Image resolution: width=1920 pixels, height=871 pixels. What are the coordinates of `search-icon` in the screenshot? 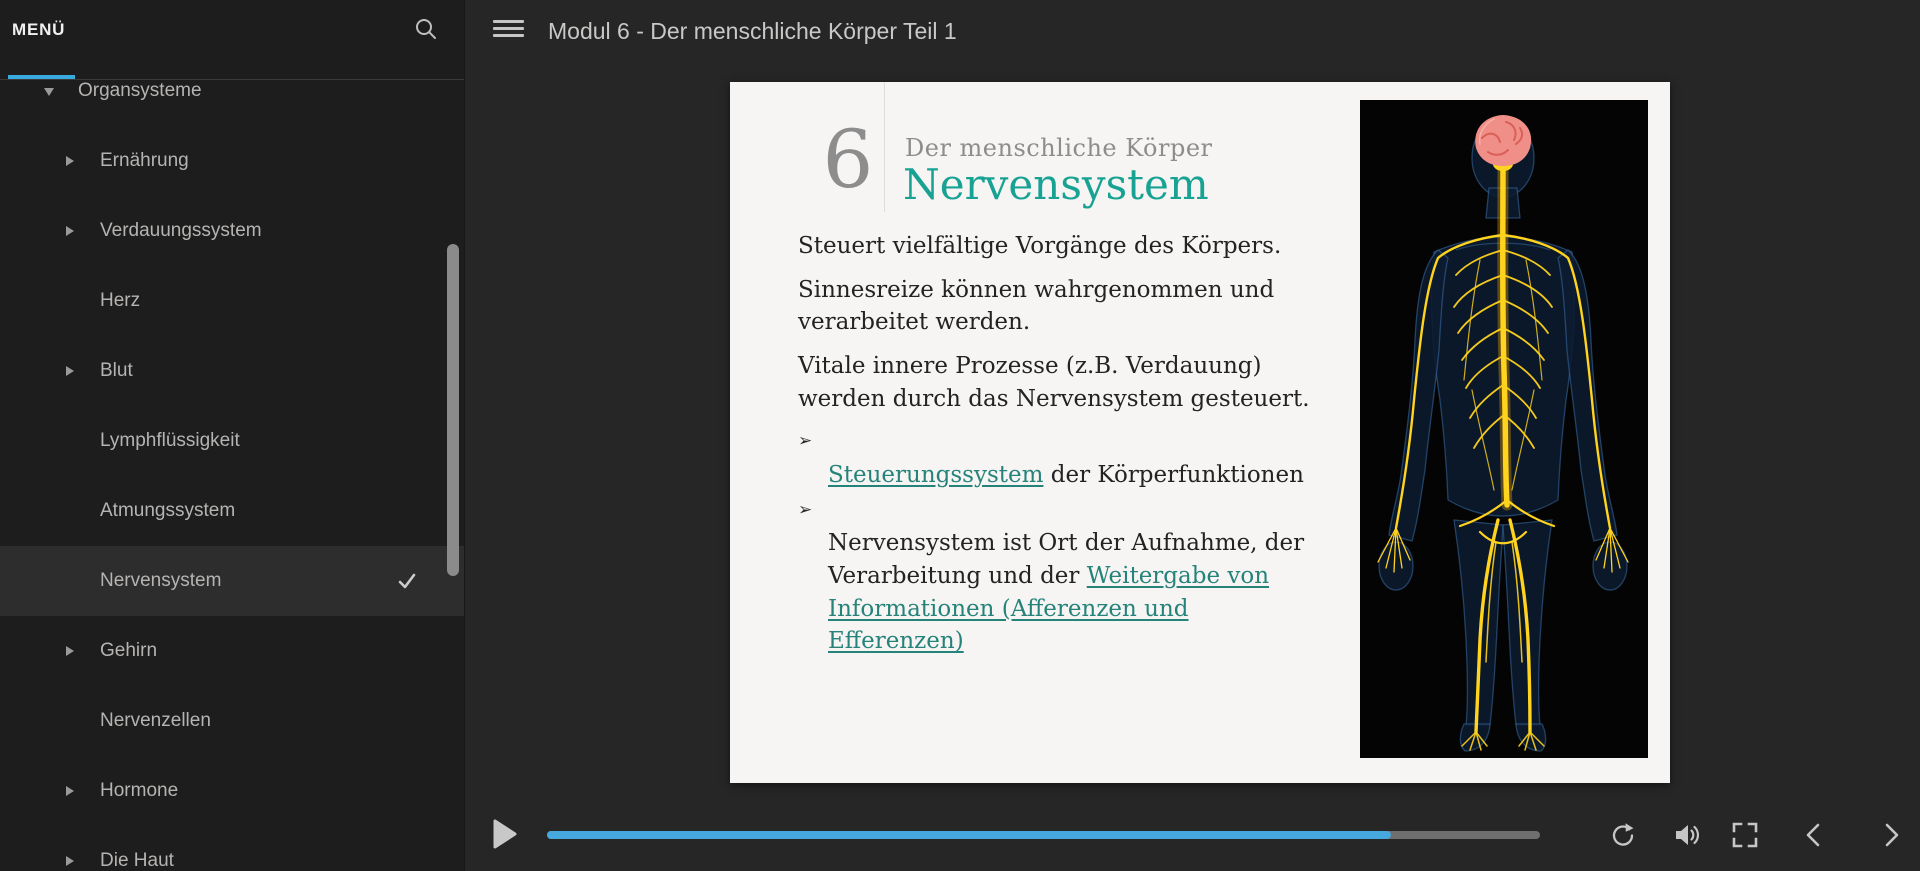 It's located at (426, 29).